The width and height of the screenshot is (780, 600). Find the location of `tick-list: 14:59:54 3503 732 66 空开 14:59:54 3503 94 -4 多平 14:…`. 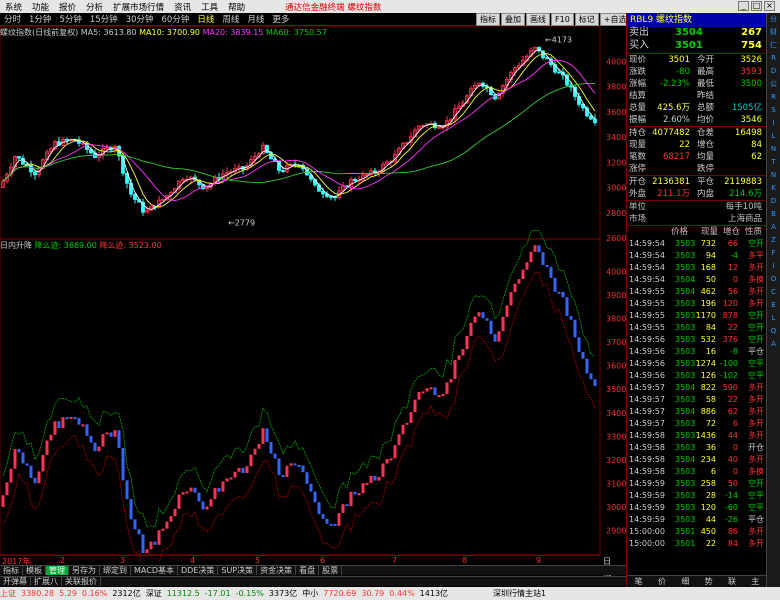

tick-list: 14:59:54 3503 732 66 空开 14:59:54 3503 94 -4 多平 14:… is located at coordinates (696, 394).